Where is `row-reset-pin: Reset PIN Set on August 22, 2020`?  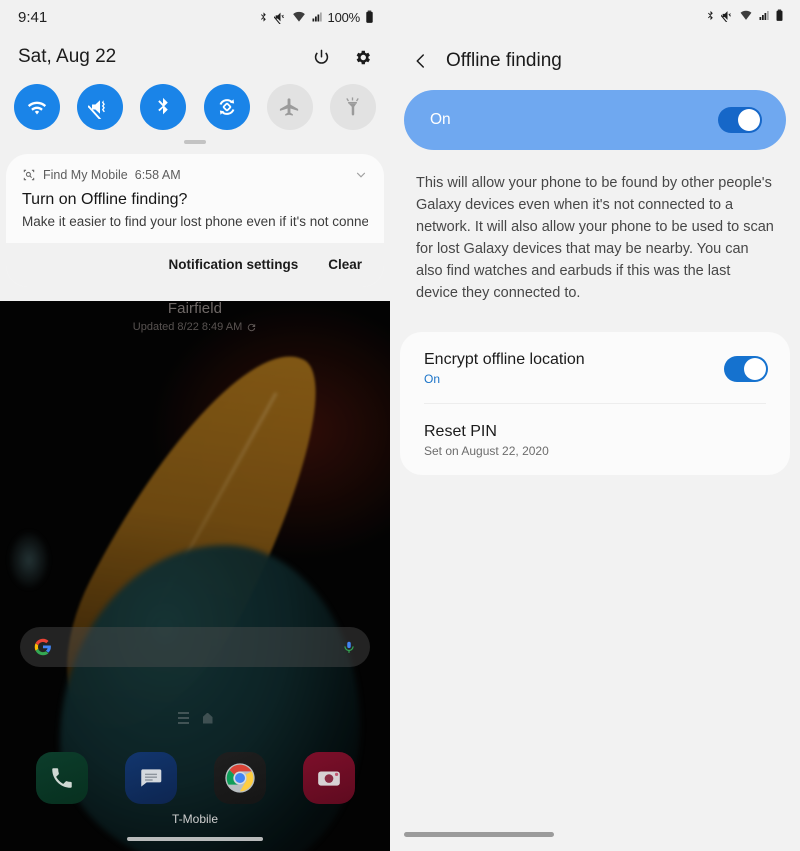 row-reset-pin: Reset PIN Set on August 22, 2020 is located at coordinates (595, 439).